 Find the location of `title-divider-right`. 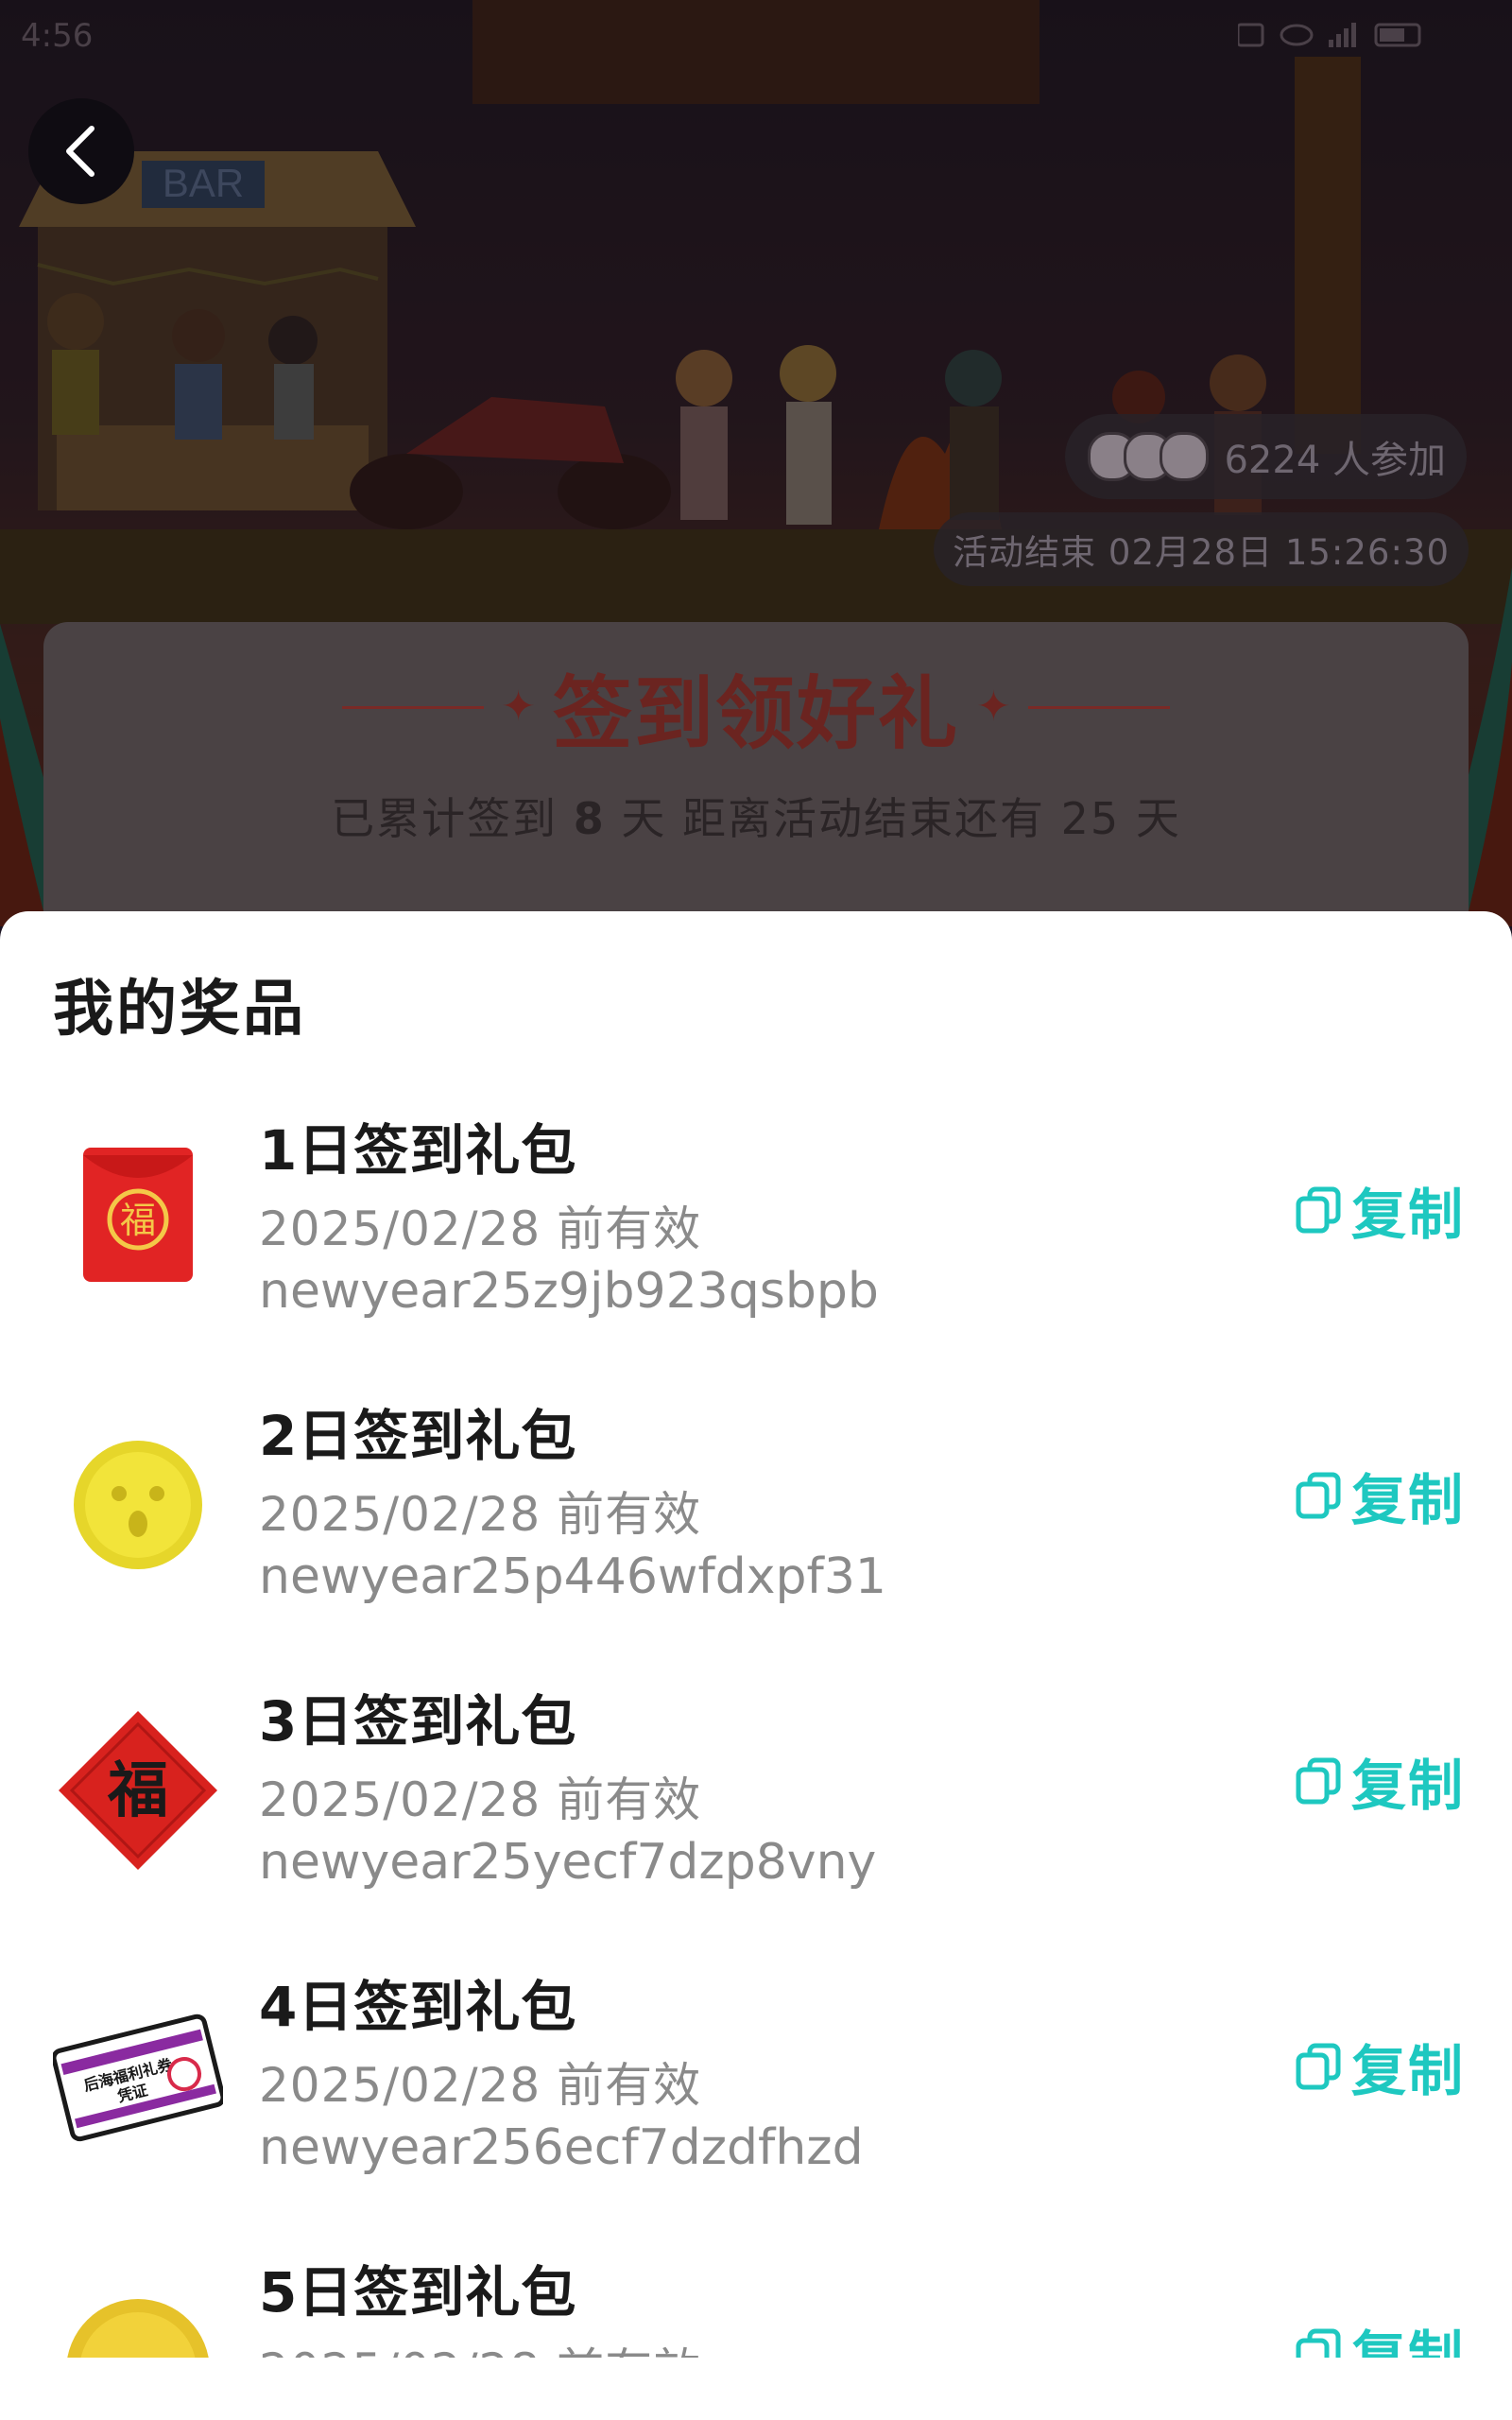

title-divider-right is located at coordinates (1098, 707).